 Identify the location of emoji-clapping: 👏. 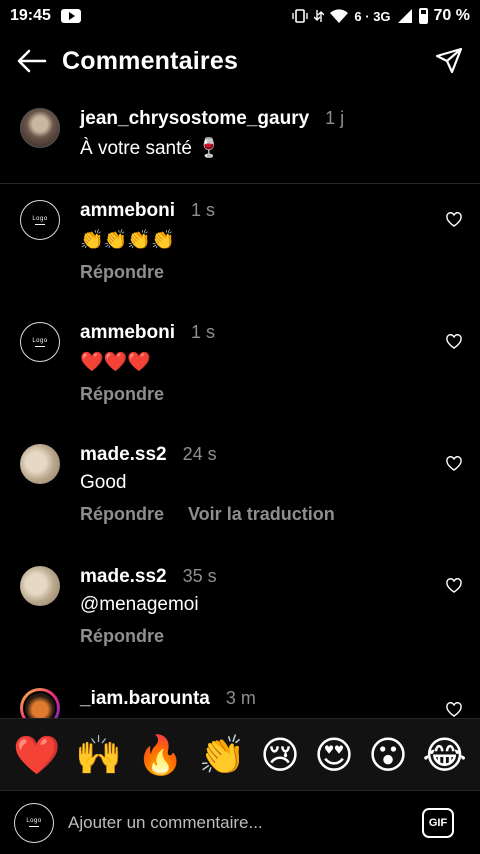
(221, 755).